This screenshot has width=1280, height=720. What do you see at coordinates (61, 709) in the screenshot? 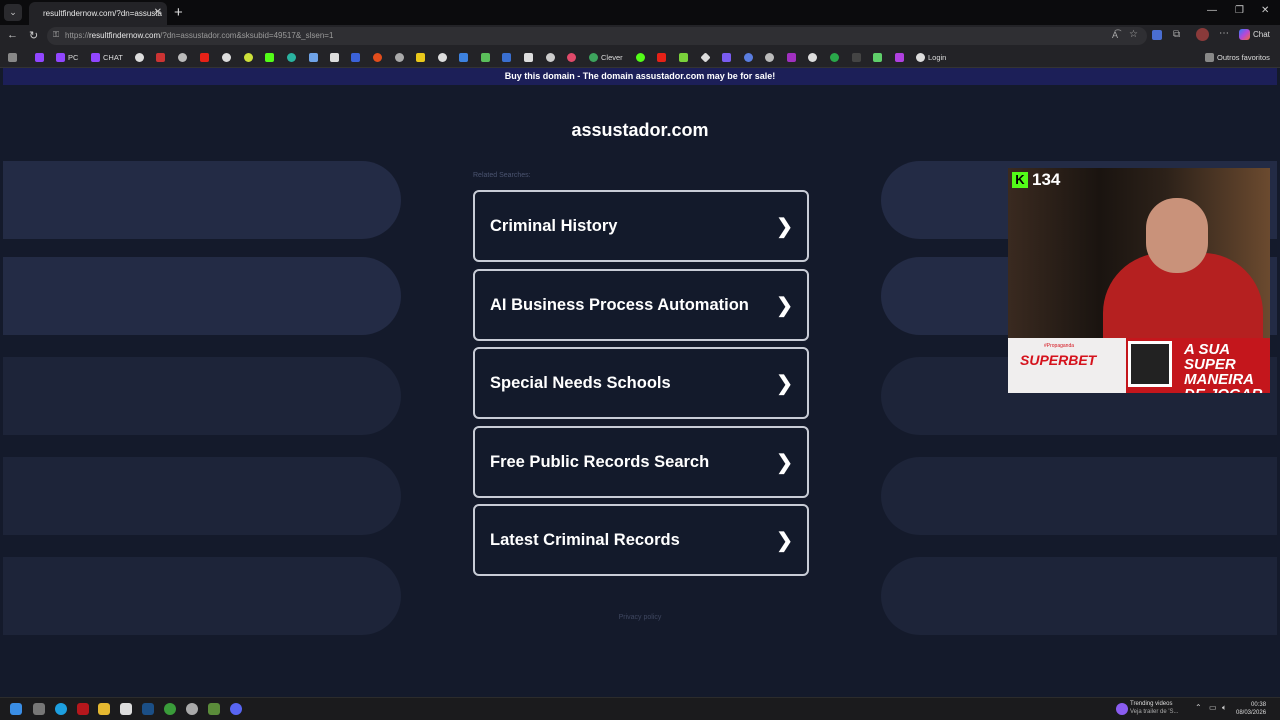
I see `edge-icon` at bounding box center [61, 709].